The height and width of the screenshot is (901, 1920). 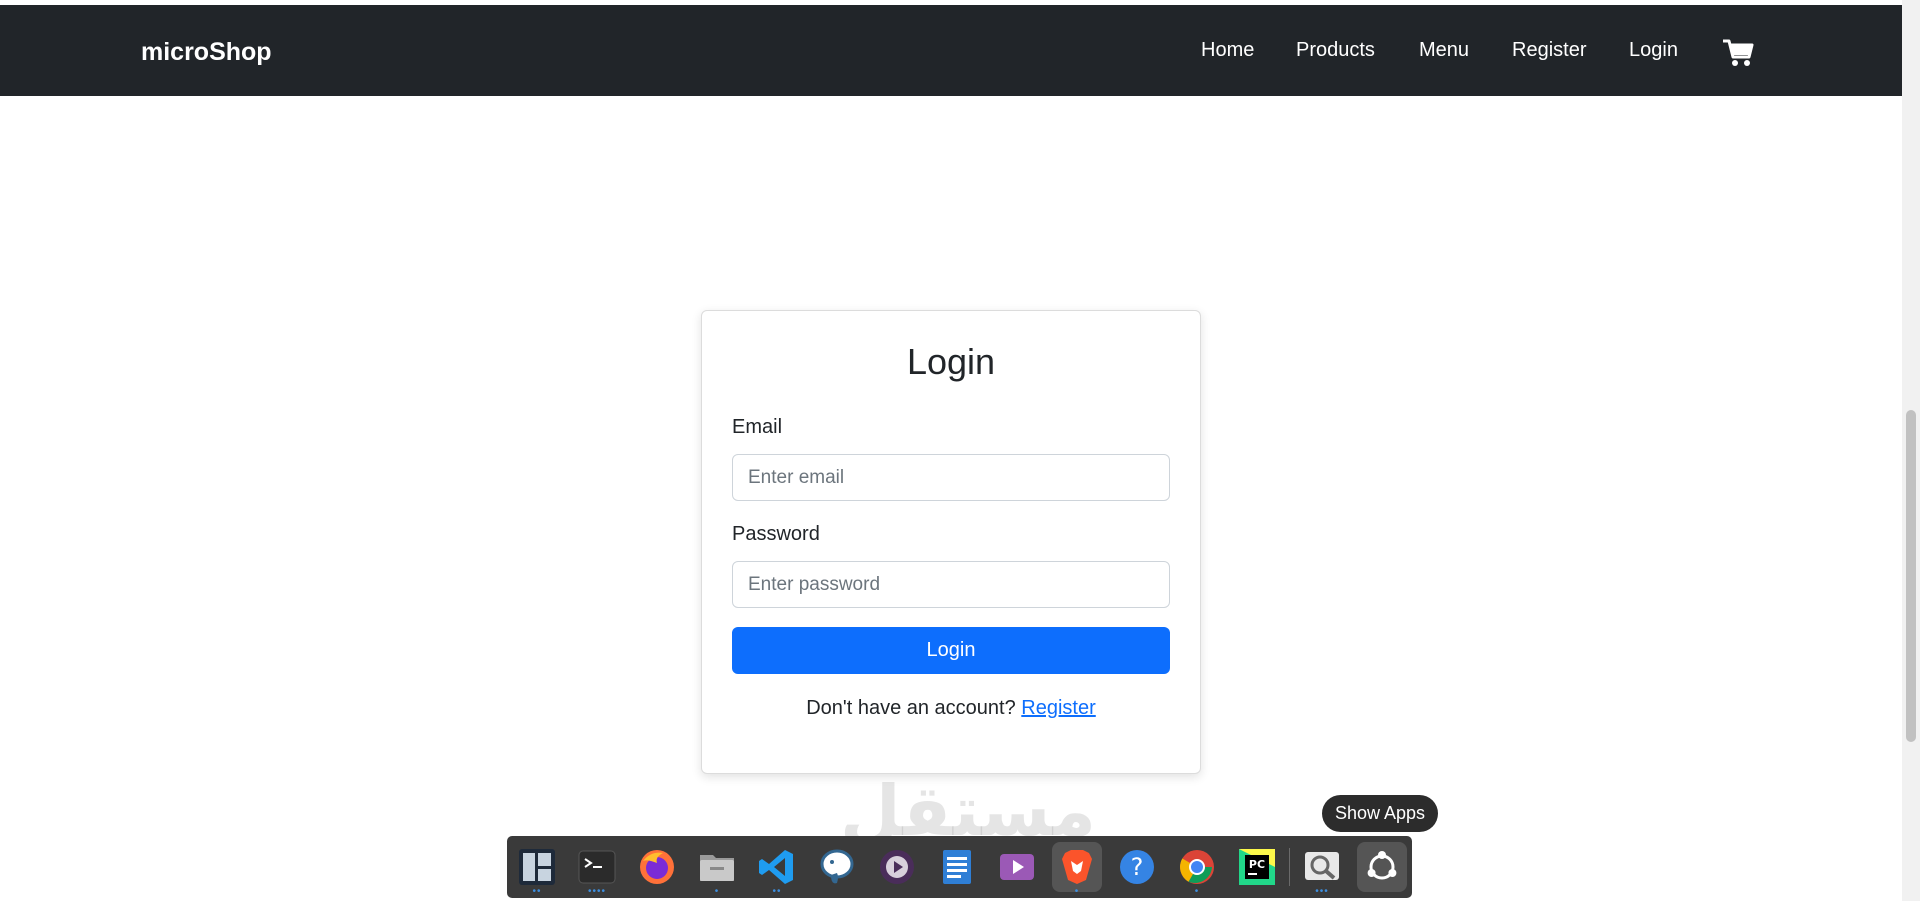 What do you see at coordinates (1077, 869) in the screenshot?
I see `brave-icon: •` at bounding box center [1077, 869].